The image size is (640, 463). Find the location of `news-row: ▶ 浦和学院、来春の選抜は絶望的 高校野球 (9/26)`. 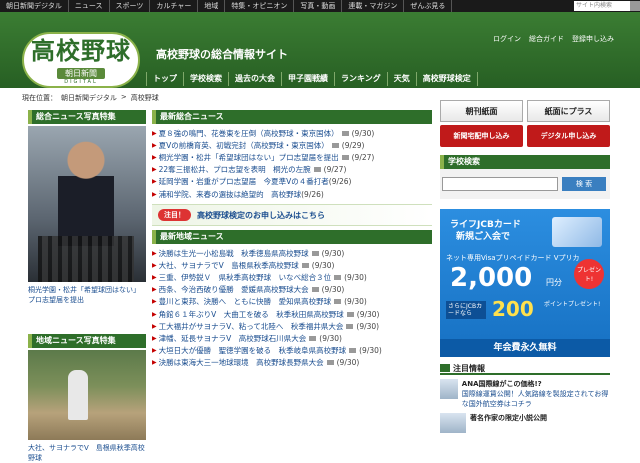

news-row: ▶ 浦和学院、来春の選抜は絶望的 高校野球 (9/26) is located at coordinates (292, 194).